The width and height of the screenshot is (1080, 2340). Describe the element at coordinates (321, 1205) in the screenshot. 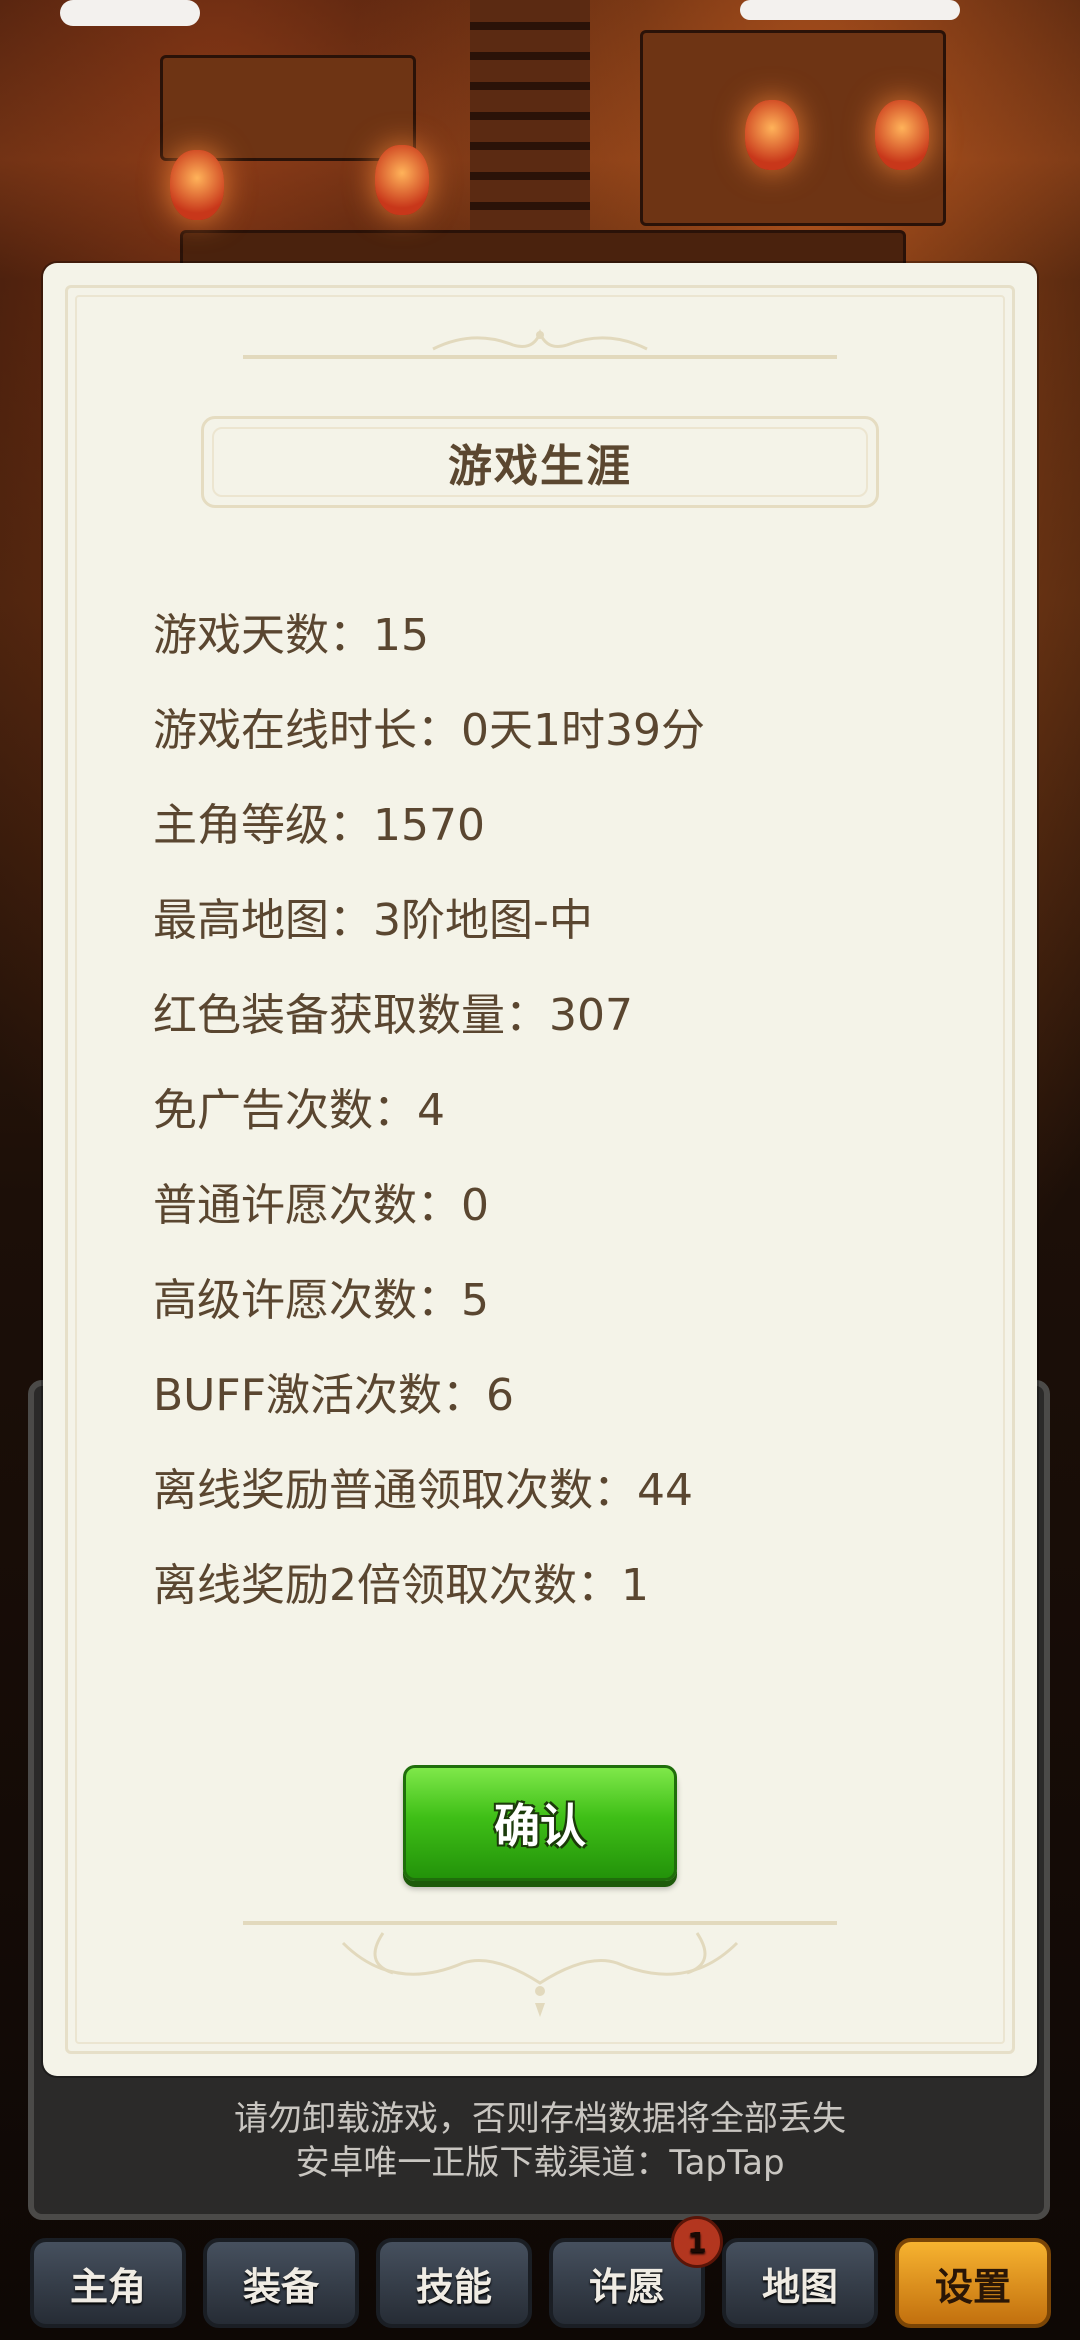

I see `stat-normal-wish-count: 普通许愿次数：0` at that location.